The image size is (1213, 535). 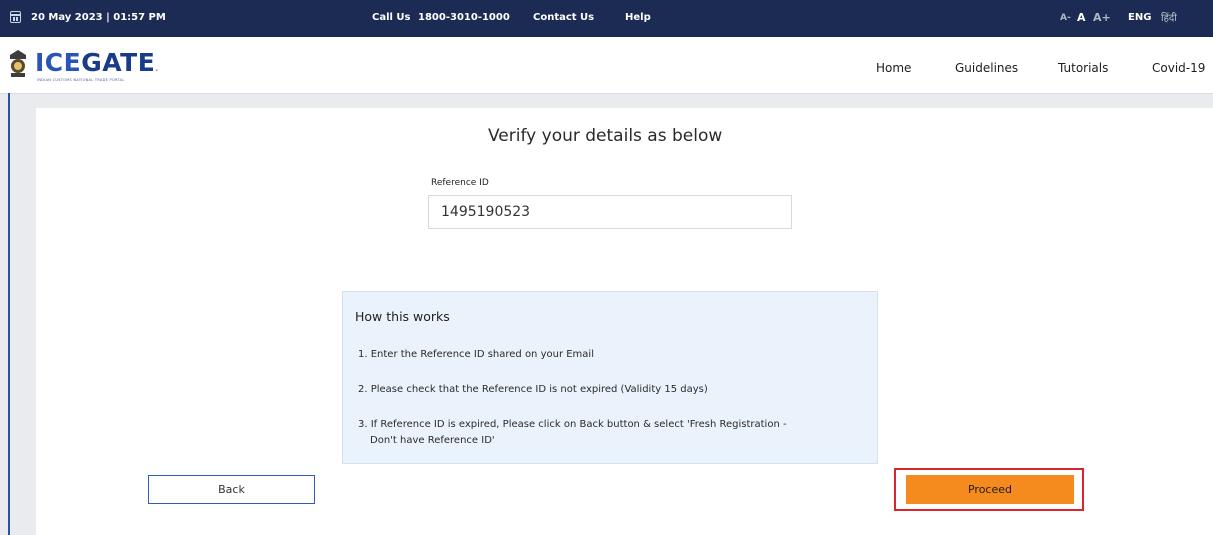 What do you see at coordinates (98, 17) in the screenshot?
I see `date-time: 20 May 2023 | 01:57 PM` at bounding box center [98, 17].